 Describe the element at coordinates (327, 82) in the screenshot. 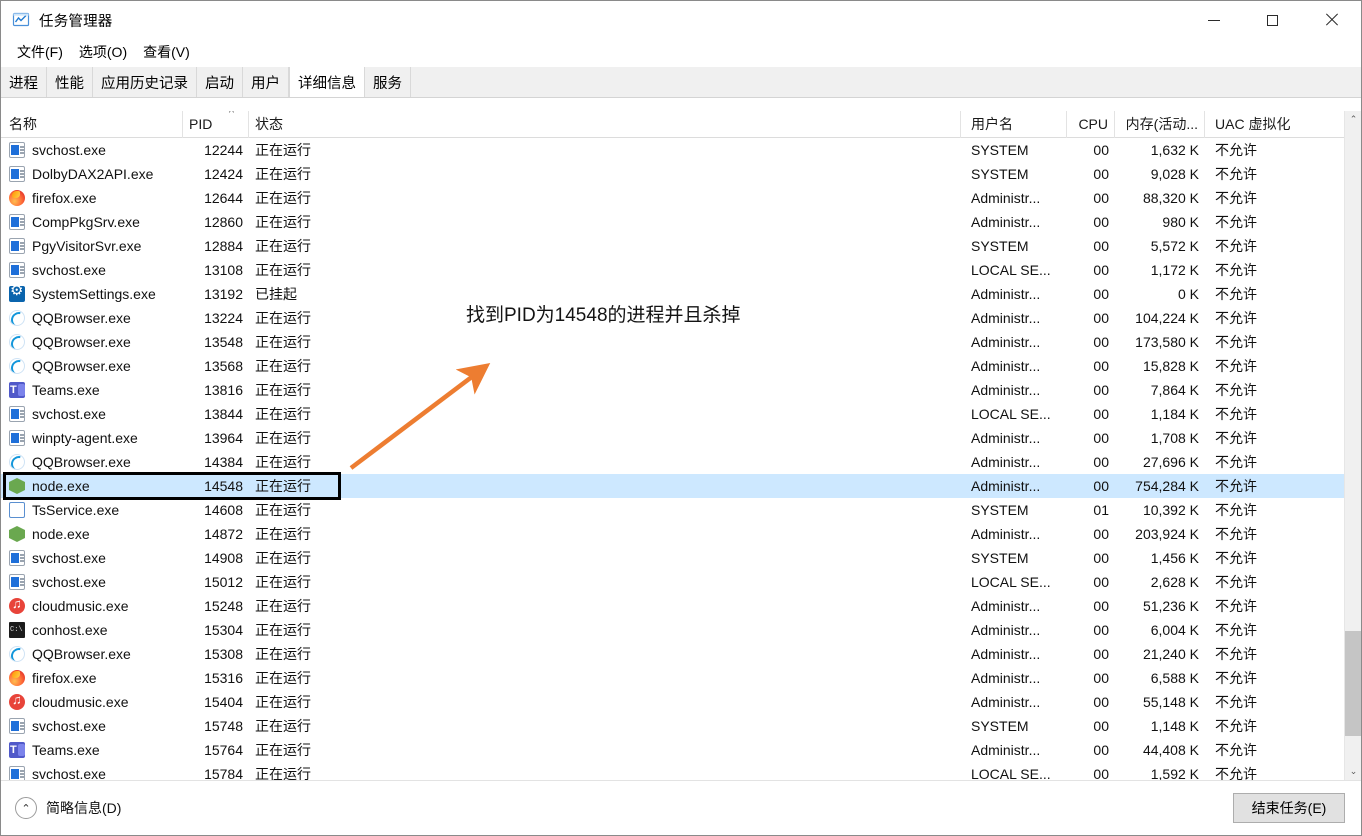

I see `tab-details: 详细信息` at that location.